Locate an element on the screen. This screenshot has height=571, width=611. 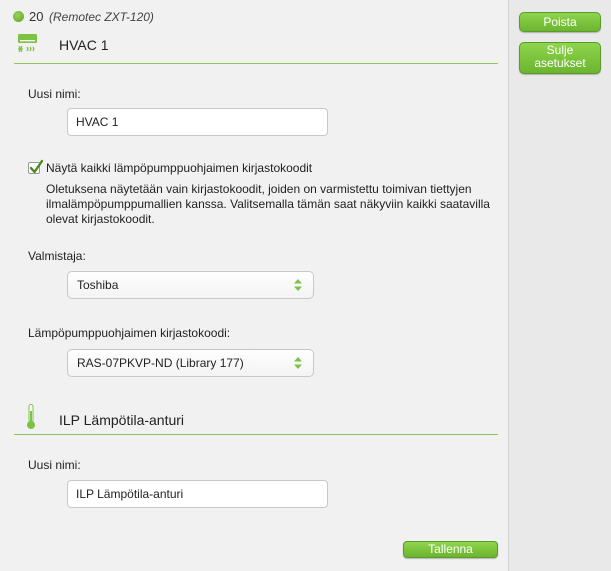
sensor-name-input is located at coordinates (197, 494).